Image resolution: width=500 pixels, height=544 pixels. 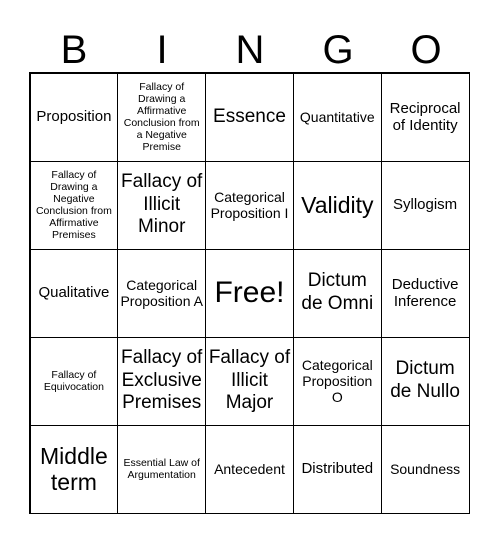 What do you see at coordinates (426, 50) in the screenshot?
I see `header-letter: O` at bounding box center [426, 50].